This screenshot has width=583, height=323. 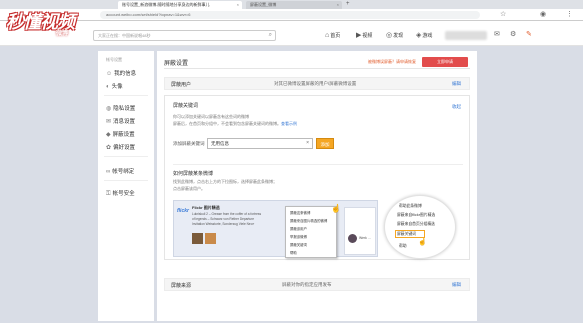 What do you see at coordinates (108, 87) in the screenshot?
I see `avatar-icon: ◐` at bounding box center [108, 87].